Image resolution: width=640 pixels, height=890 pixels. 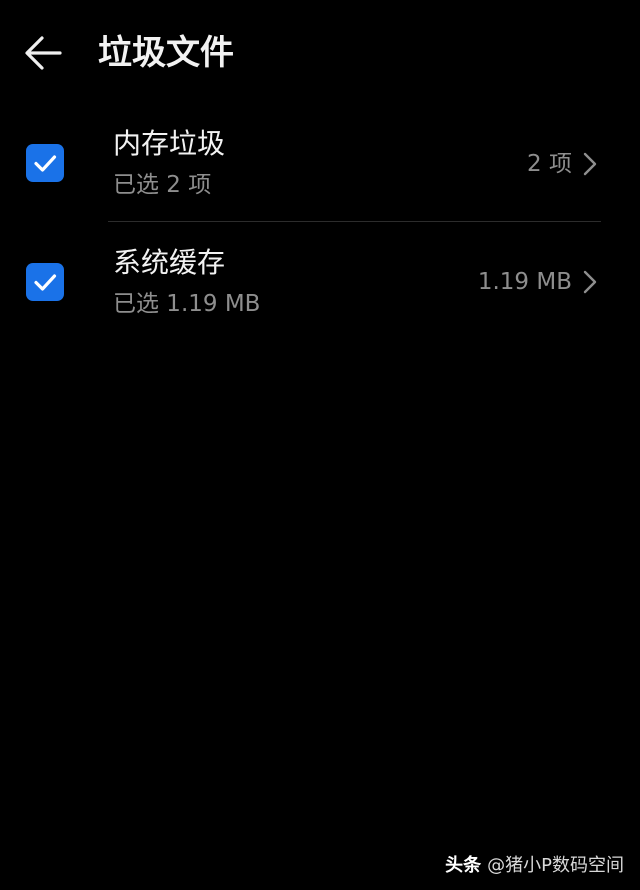 I want to click on page-title: 垃圾文件, so click(x=166, y=53).